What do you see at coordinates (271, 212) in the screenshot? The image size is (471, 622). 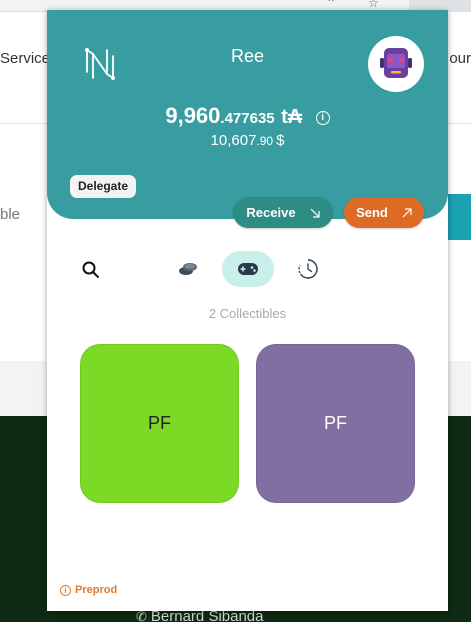 I see `receive-label: Receive` at bounding box center [271, 212].